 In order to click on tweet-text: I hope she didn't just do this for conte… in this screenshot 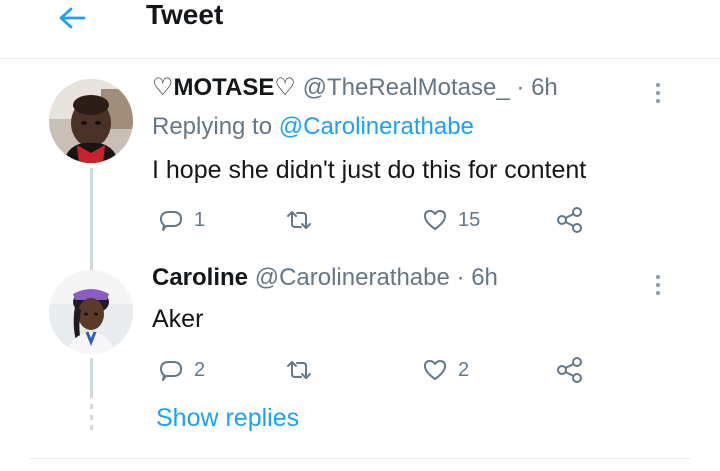, I will do `click(369, 170)`.